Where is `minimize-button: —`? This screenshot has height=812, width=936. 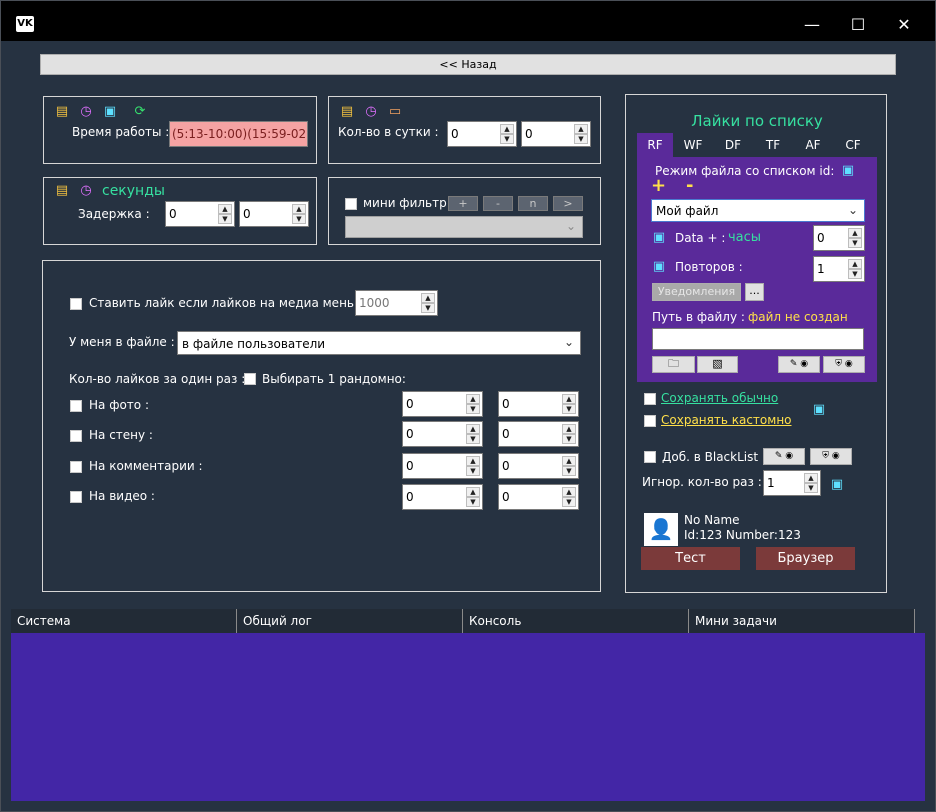
minimize-button: — is located at coordinates (812, 25).